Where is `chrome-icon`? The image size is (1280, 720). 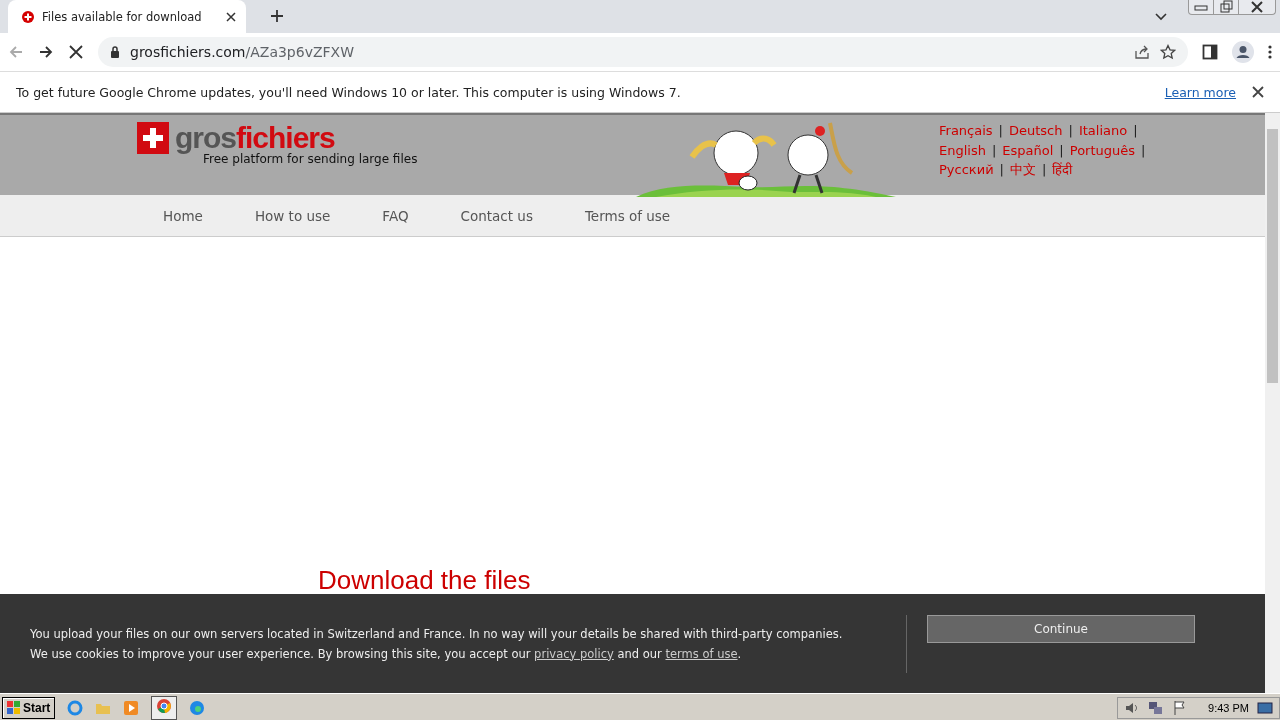 chrome-icon is located at coordinates (164, 705).